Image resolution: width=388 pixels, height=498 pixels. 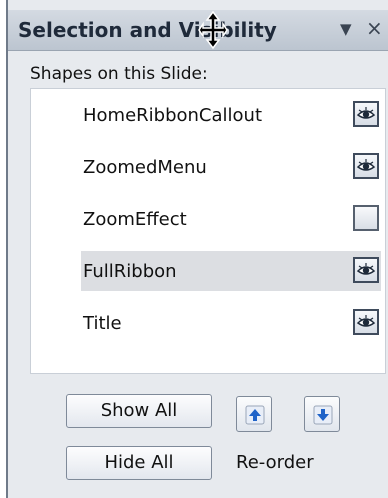 I want to click on arrow-down-icon, so click(x=323, y=415).